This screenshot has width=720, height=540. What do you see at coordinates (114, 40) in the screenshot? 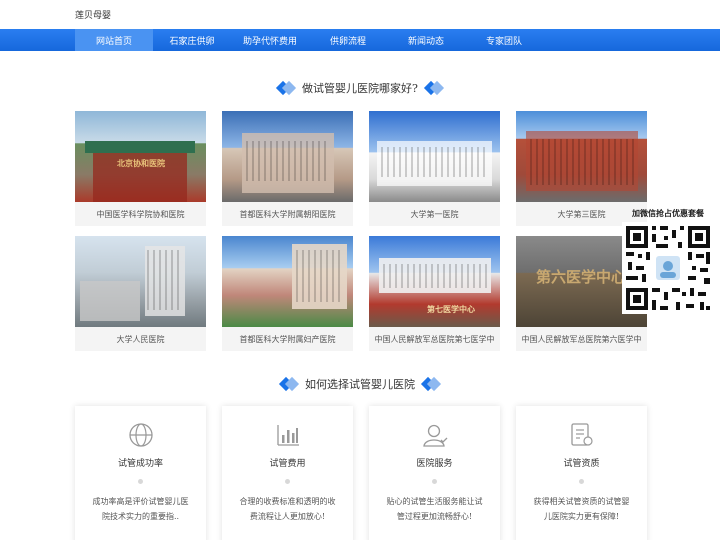
I see `nav-home: 网站首页` at bounding box center [114, 40].